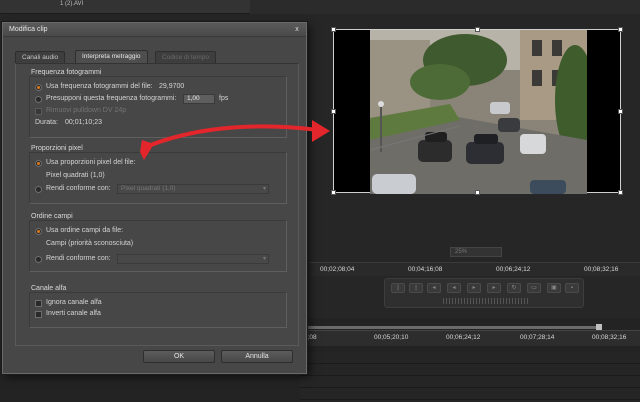 This screenshot has width=640, height=402. What do you see at coordinates (257, 356) in the screenshot?
I see `cancel-button: Annulla` at bounding box center [257, 356].